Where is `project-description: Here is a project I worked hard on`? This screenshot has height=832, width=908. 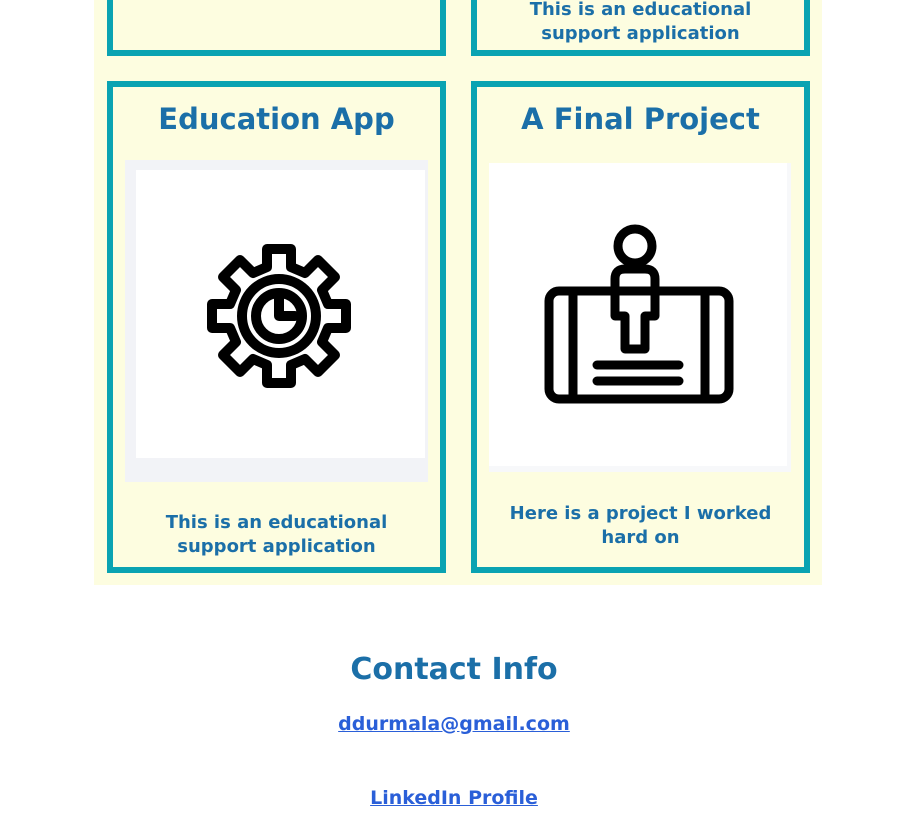
project-description: Here is a project I worked hard on is located at coordinates (640, 525).